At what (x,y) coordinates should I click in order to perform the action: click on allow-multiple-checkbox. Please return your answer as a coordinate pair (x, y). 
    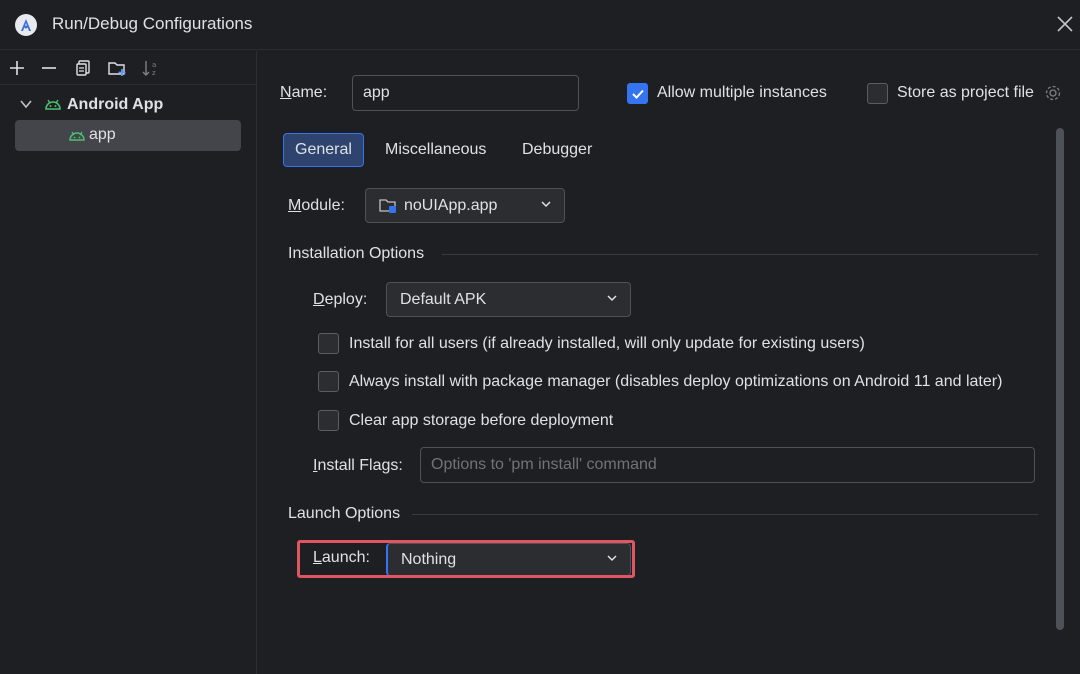
    Looking at the image, I should click on (637, 93).